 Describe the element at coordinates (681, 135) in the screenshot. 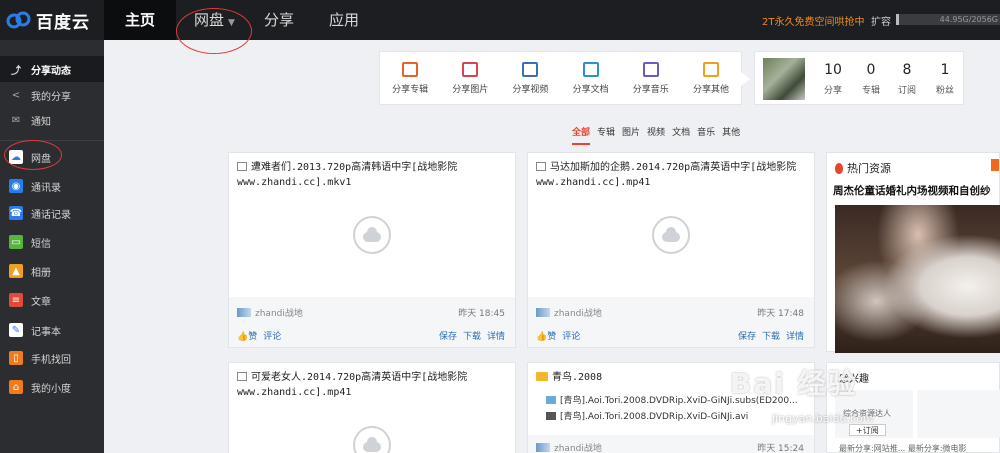

I see `filter-document: 文档` at that location.